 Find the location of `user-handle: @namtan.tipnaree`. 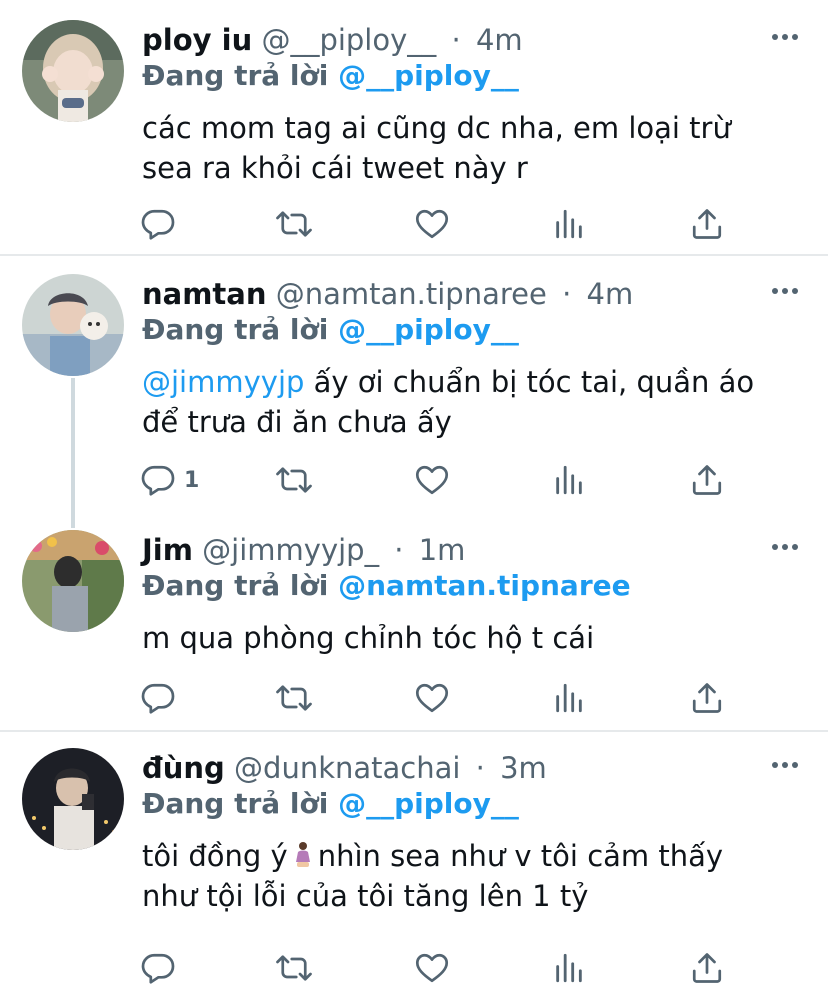

user-handle: @namtan.tipnaree is located at coordinates (411, 294).